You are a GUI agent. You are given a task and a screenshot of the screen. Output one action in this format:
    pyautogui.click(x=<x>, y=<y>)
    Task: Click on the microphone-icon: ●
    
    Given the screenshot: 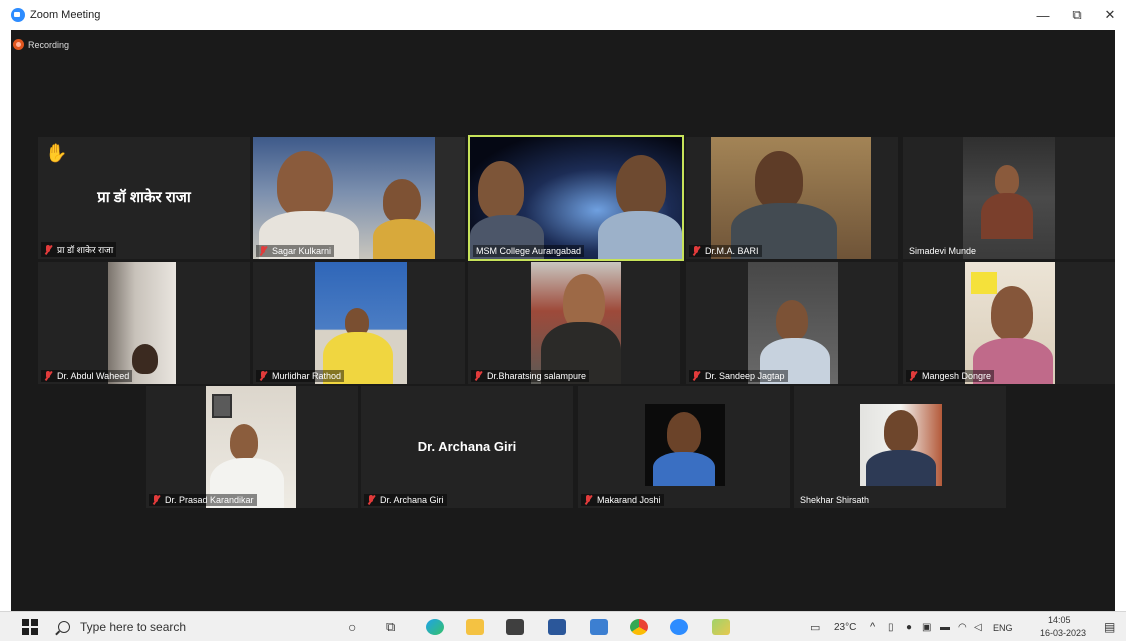 What is the action you would take?
    pyautogui.click(x=909, y=627)
    